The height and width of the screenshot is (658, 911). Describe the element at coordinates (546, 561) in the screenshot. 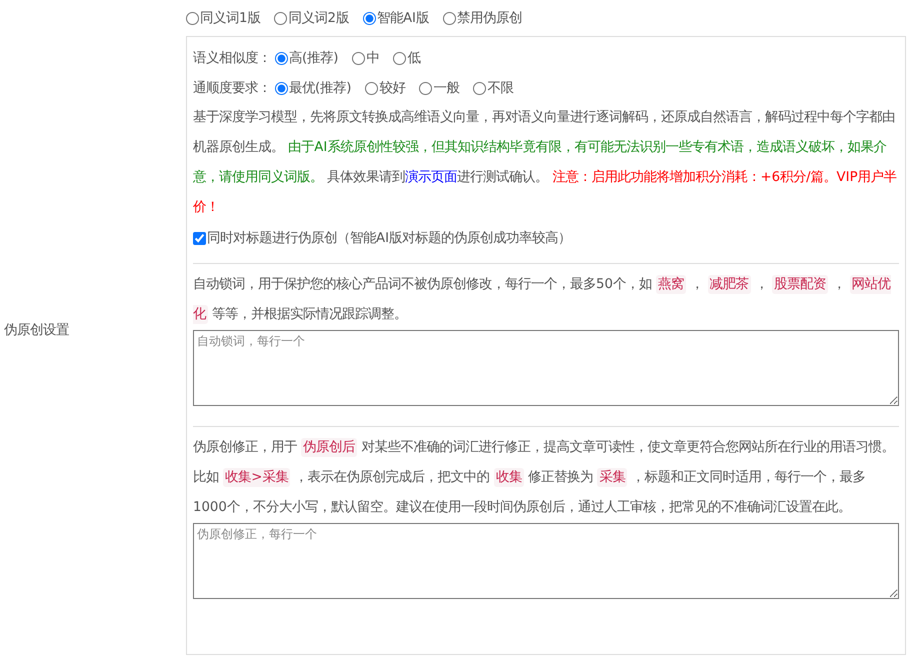

I see `corrections-field: 伪原创修正，每行一个` at that location.